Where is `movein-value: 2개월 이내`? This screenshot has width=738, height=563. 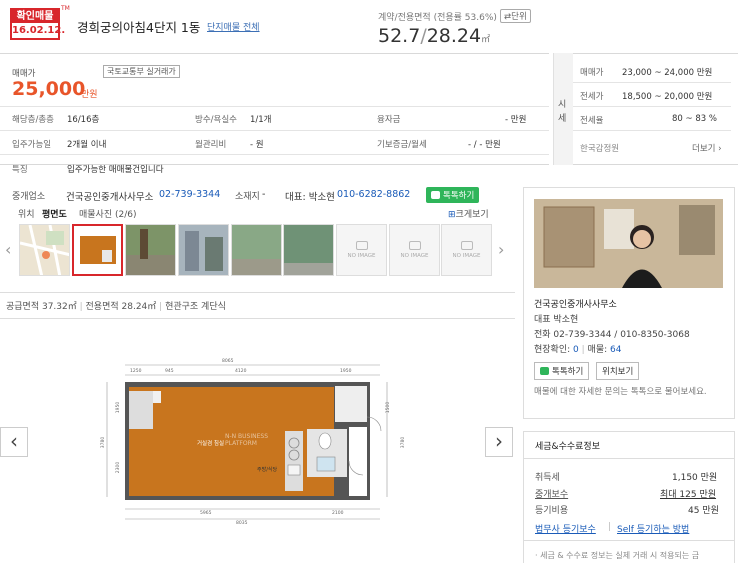 movein-value: 2개월 이내 is located at coordinates (87, 145).